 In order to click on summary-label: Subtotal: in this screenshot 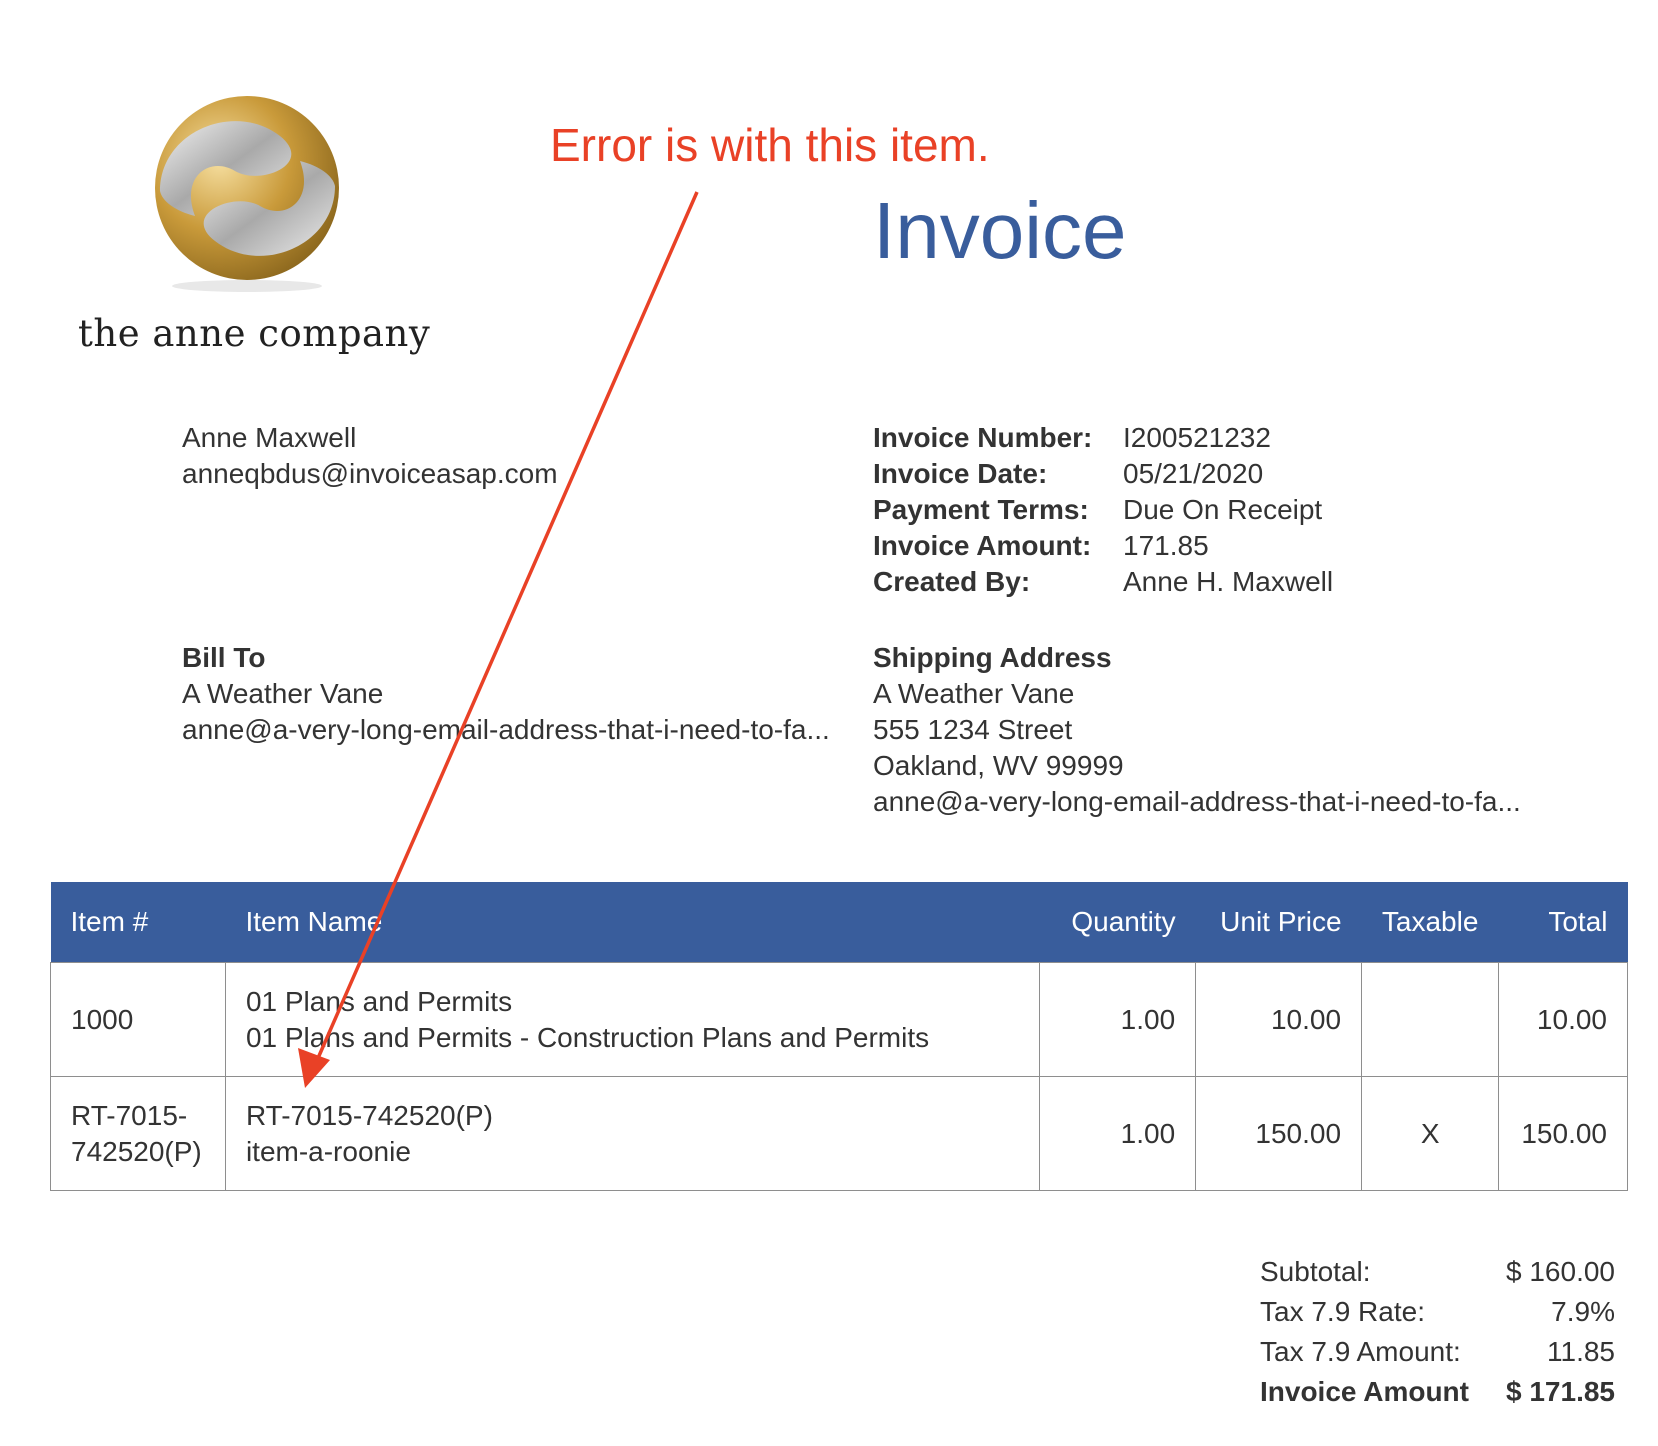, I will do `click(1315, 1271)`.